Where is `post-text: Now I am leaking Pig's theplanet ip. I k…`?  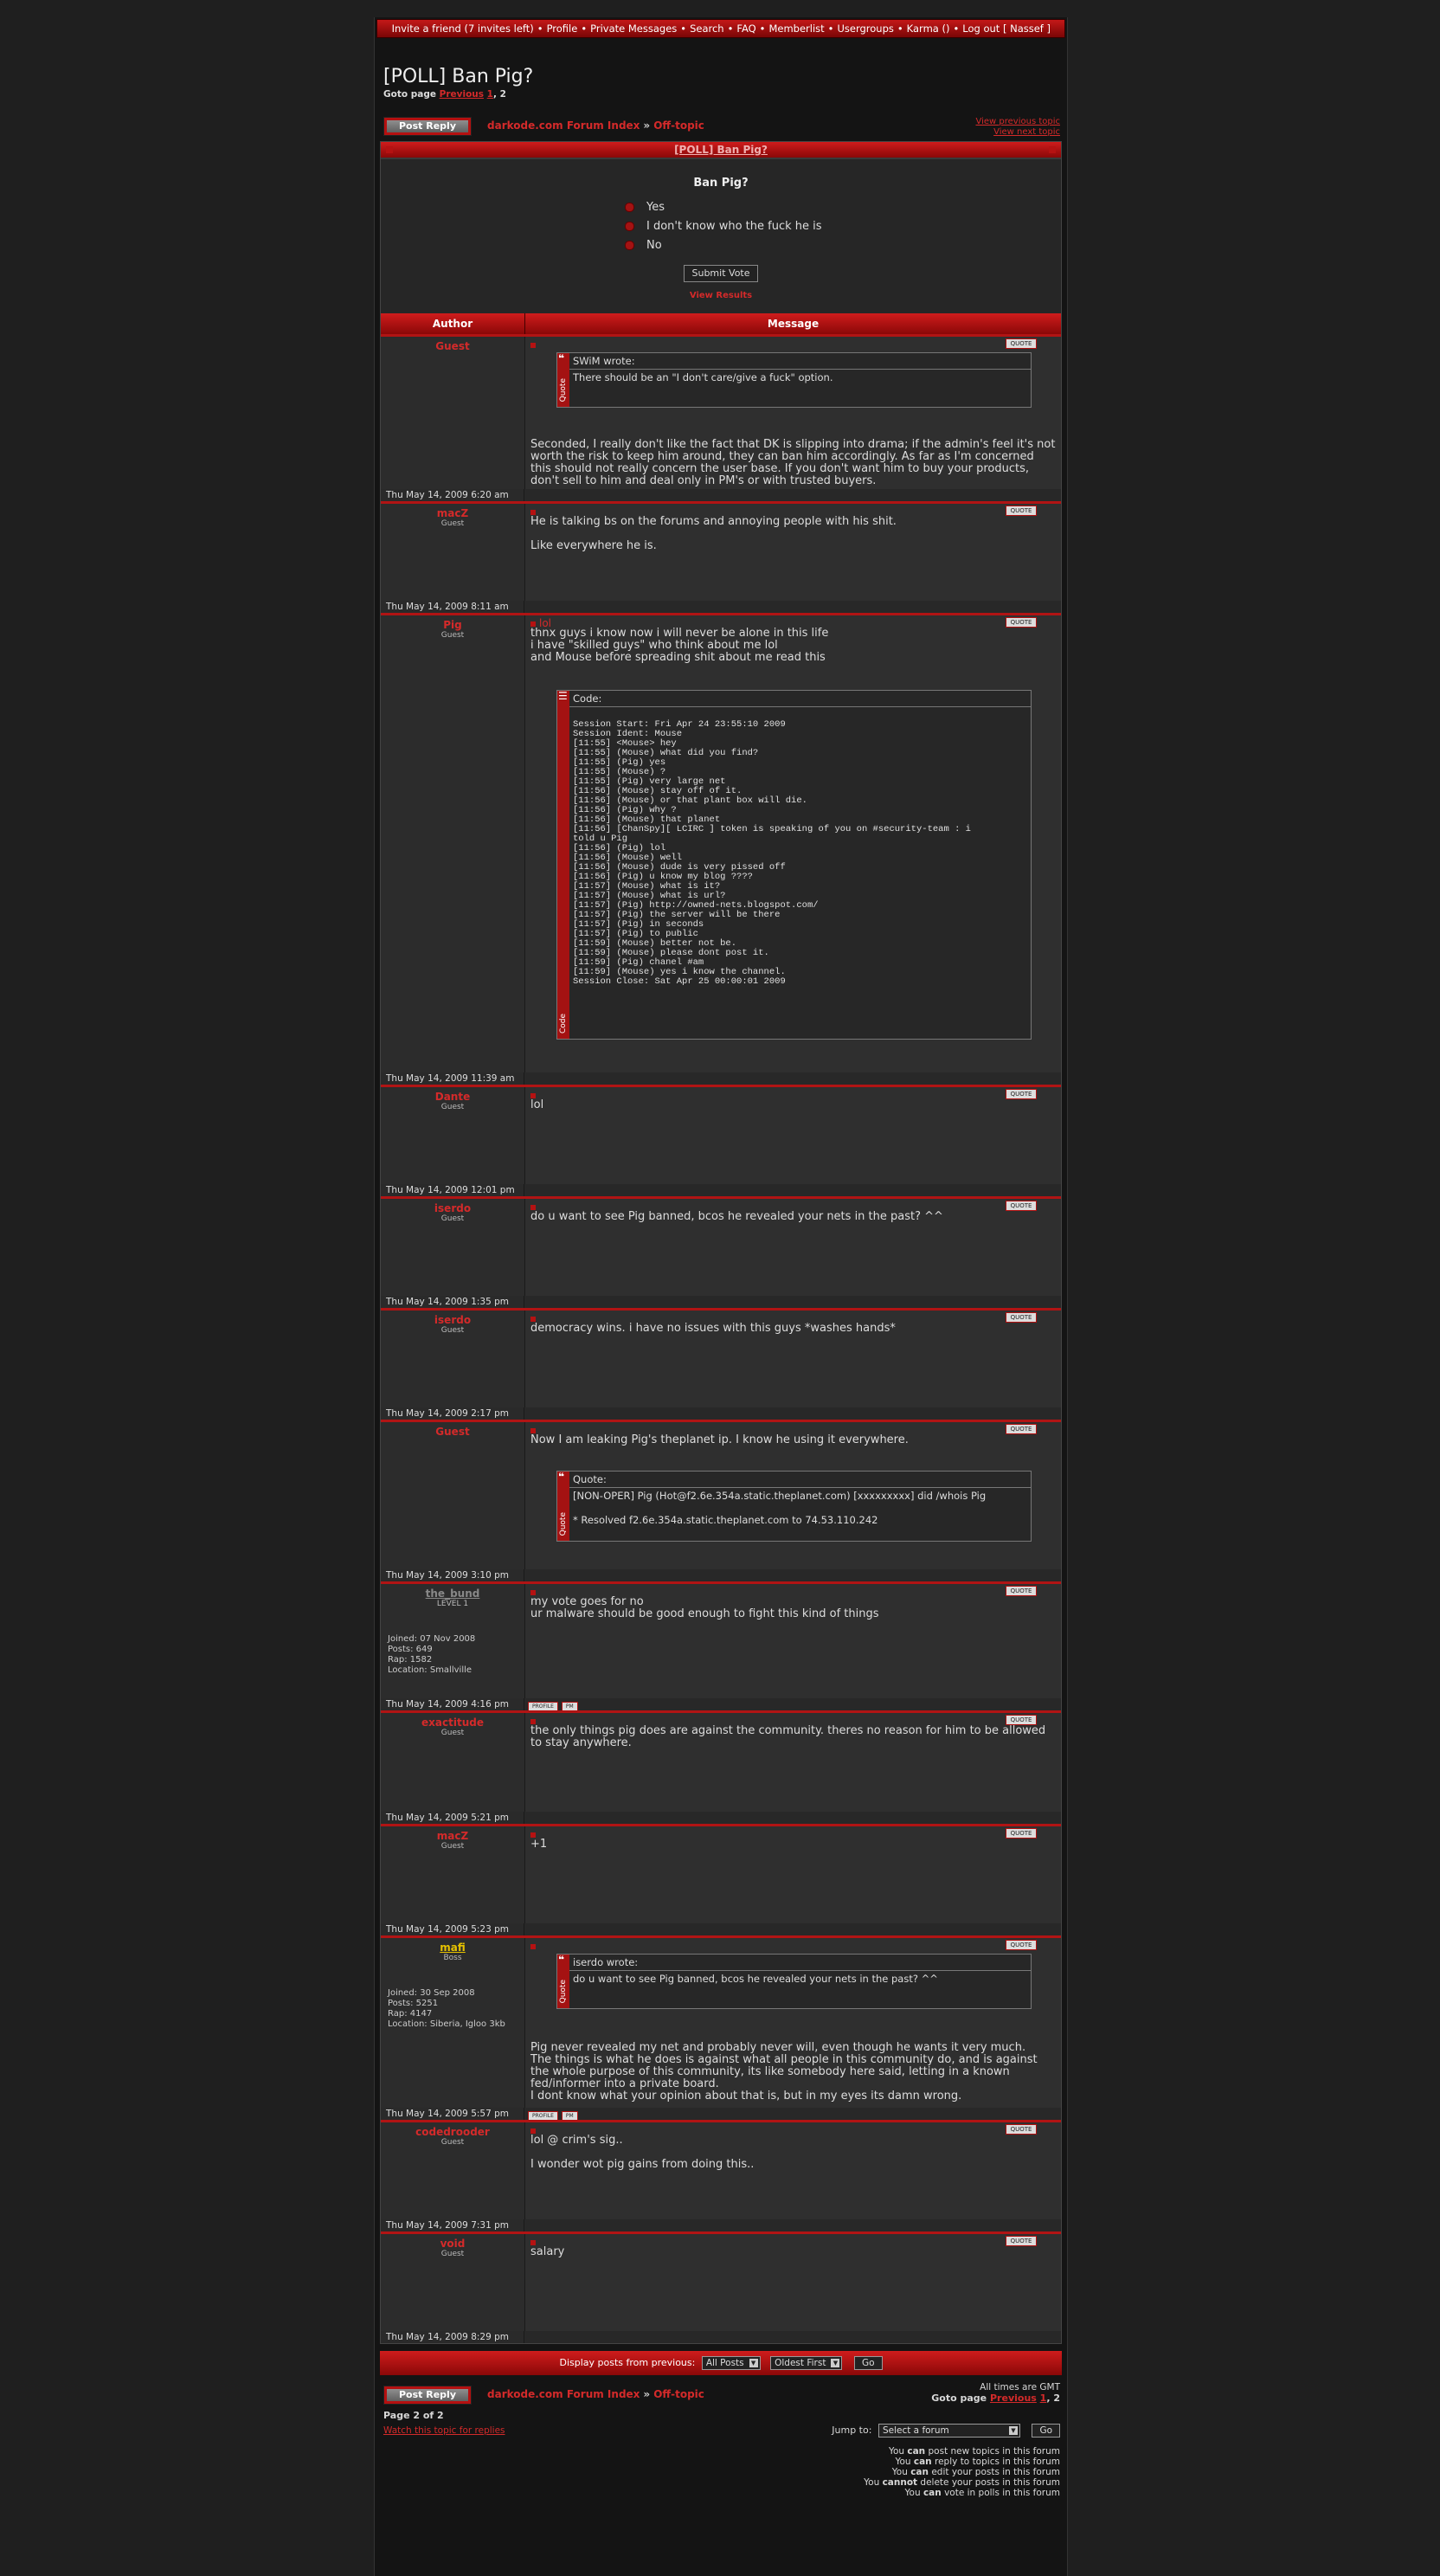
post-text: Now I am leaking Pig's theplanet ip. I k… is located at coordinates (794, 1440).